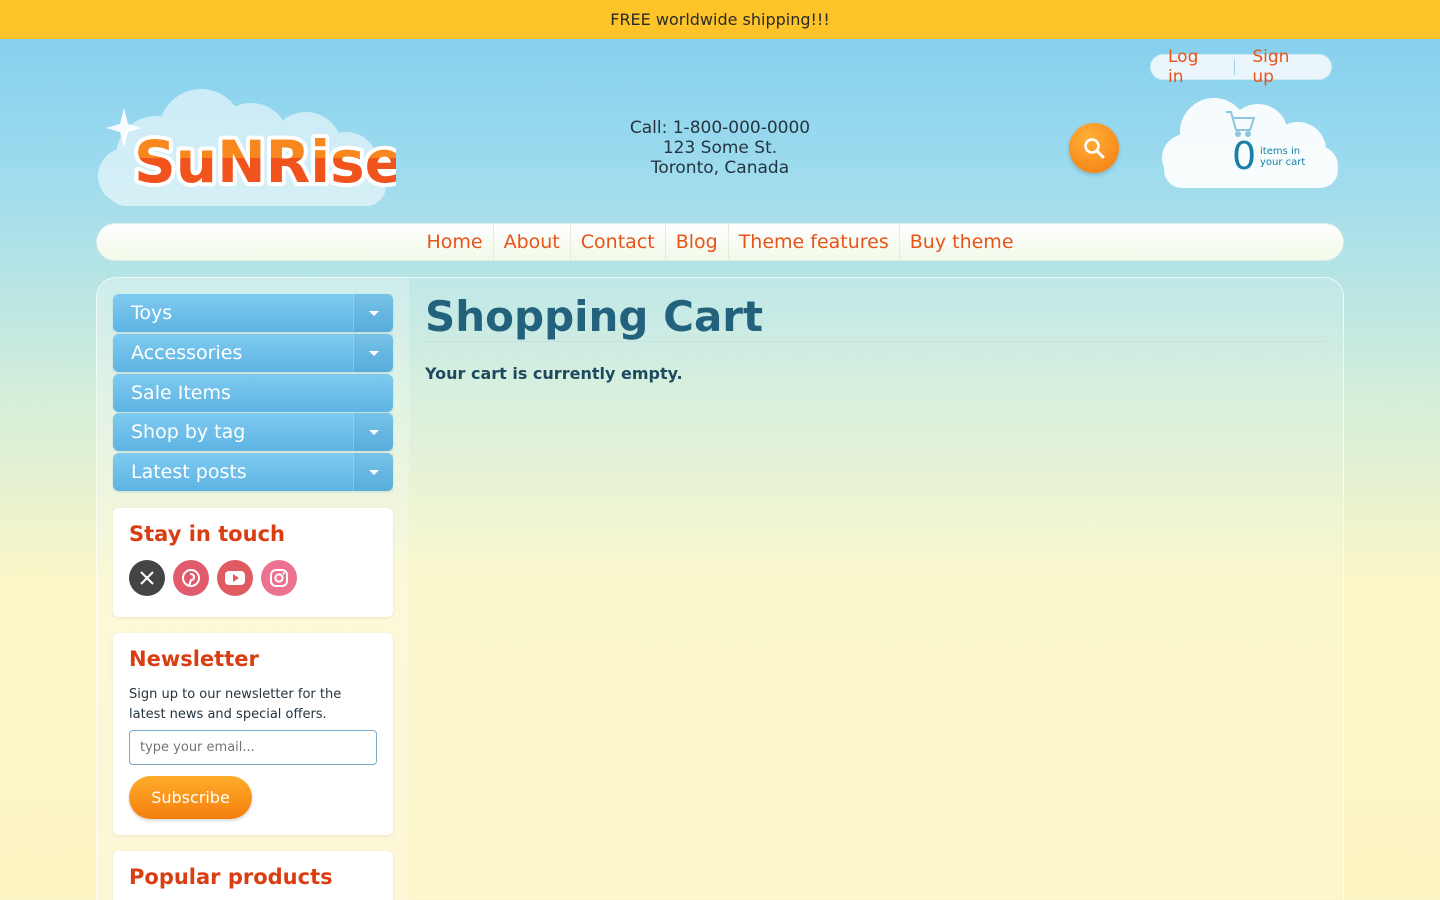 The height and width of the screenshot is (900, 1440). I want to click on expand-shop-by-tag-button, so click(373, 432).